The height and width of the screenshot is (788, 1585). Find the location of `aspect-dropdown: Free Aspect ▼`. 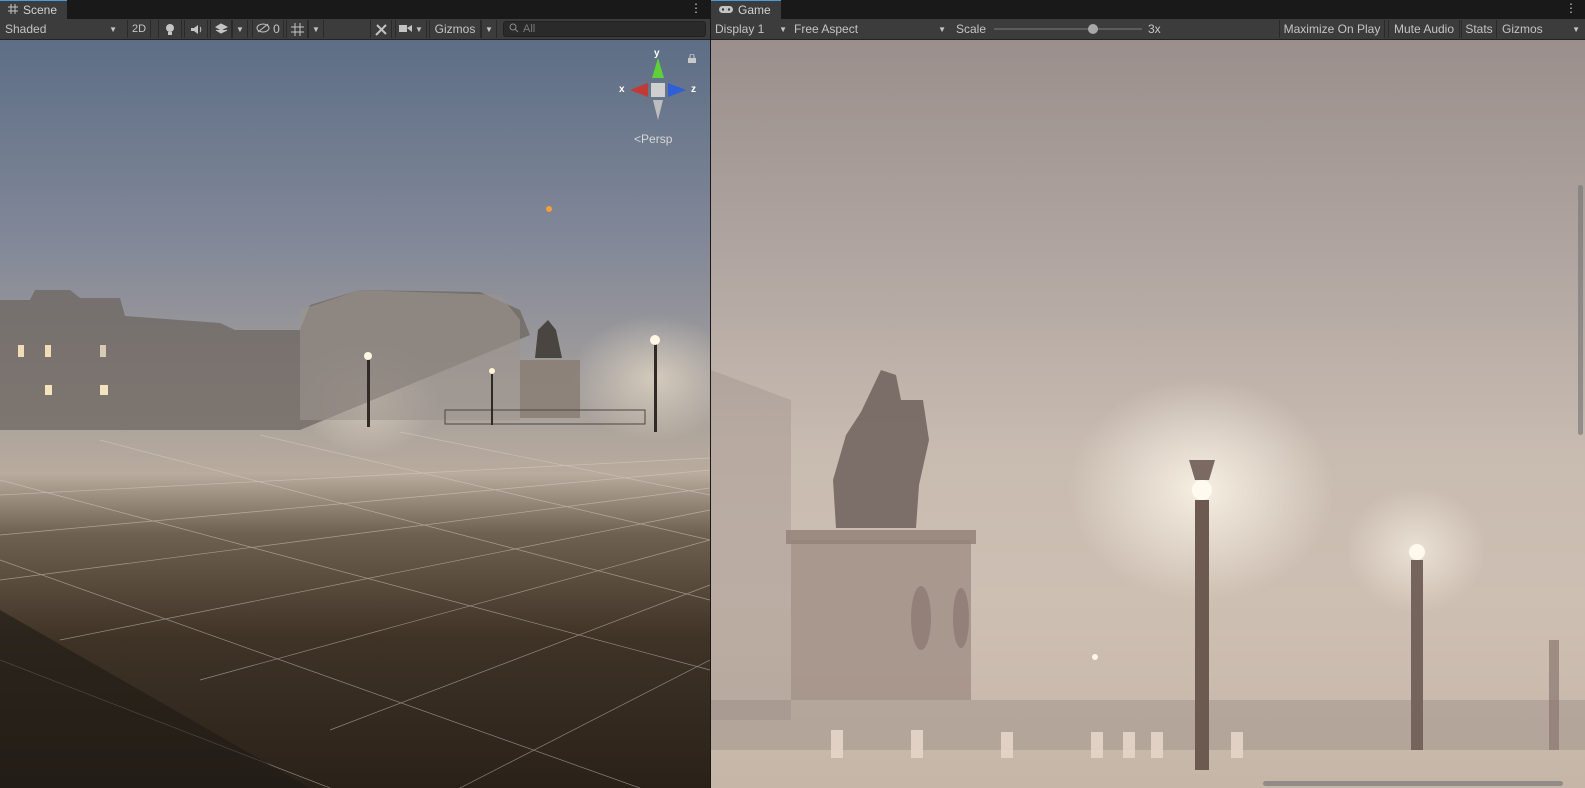

aspect-dropdown: Free Aspect ▼ is located at coordinates (870, 29).